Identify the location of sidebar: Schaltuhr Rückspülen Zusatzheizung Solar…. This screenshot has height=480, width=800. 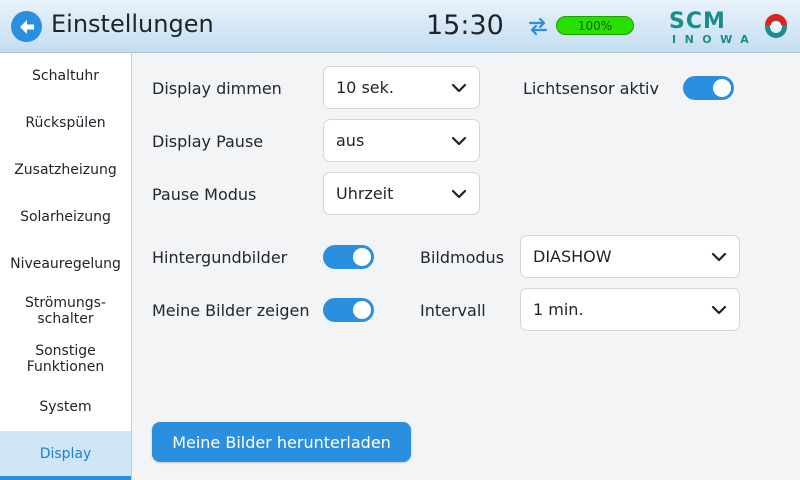
(66, 266).